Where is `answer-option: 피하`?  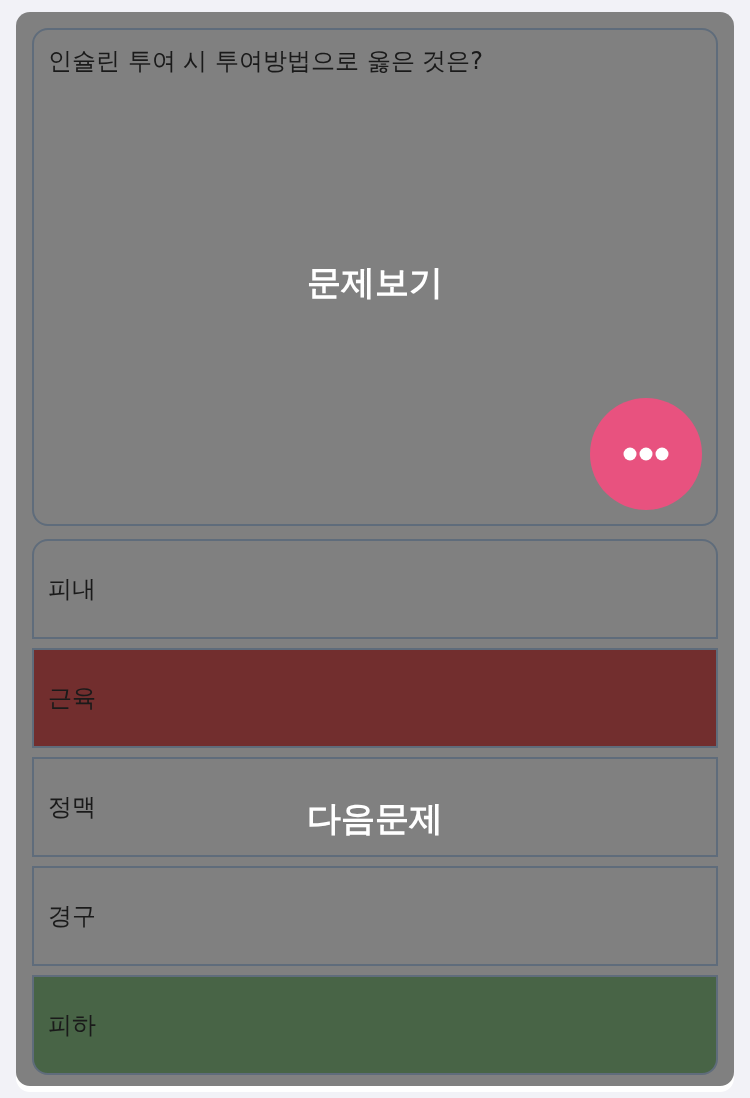
answer-option: 피하 is located at coordinates (375, 1025).